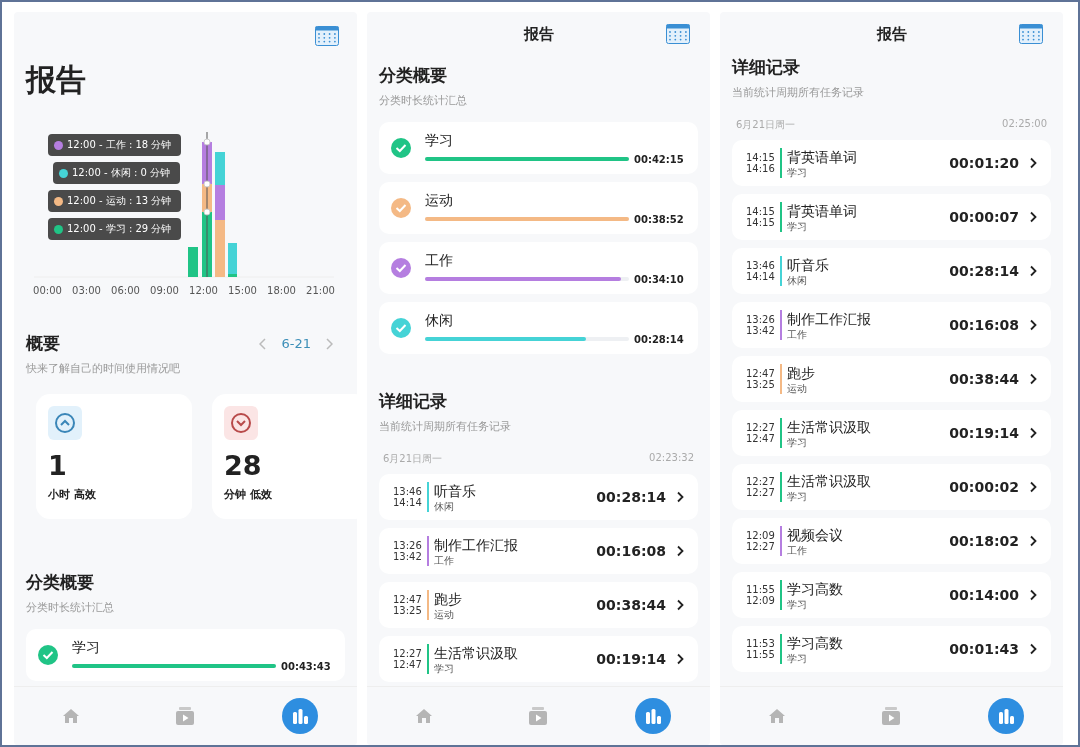 Image resolution: width=1080 pixels, height=747 pixels. Describe the element at coordinates (242, 290) in the screenshot. I see `axis-label: 15:00` at that location.